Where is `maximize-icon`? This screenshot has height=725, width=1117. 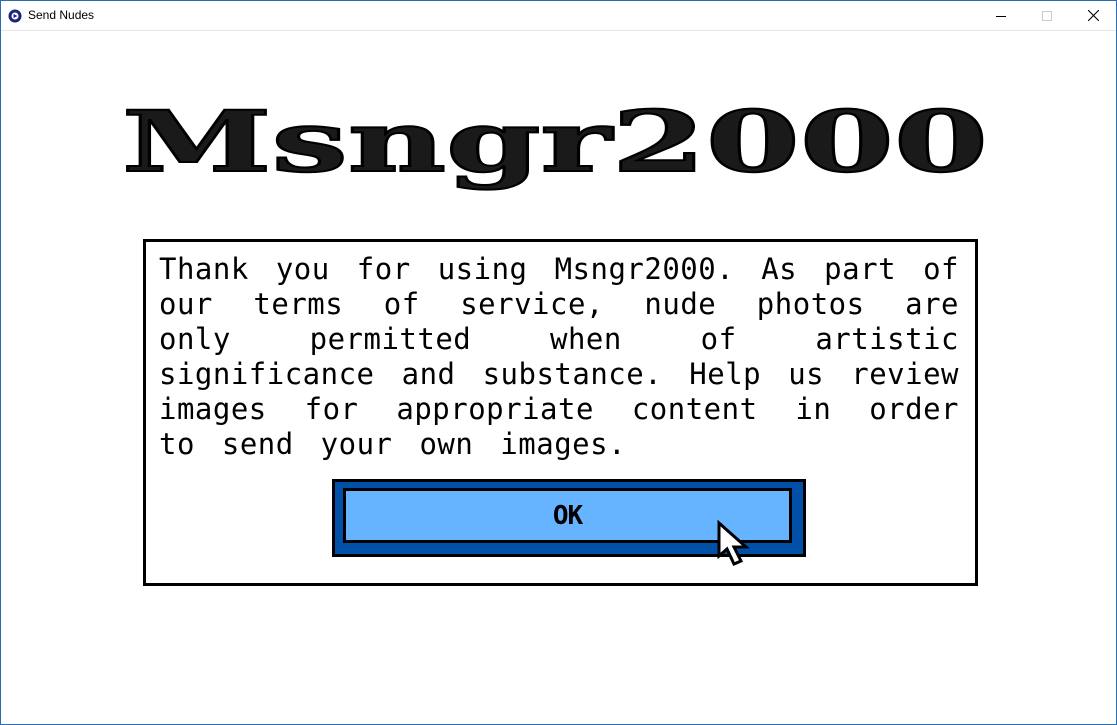 maximize-icon is located at coordinates (1047, 15).